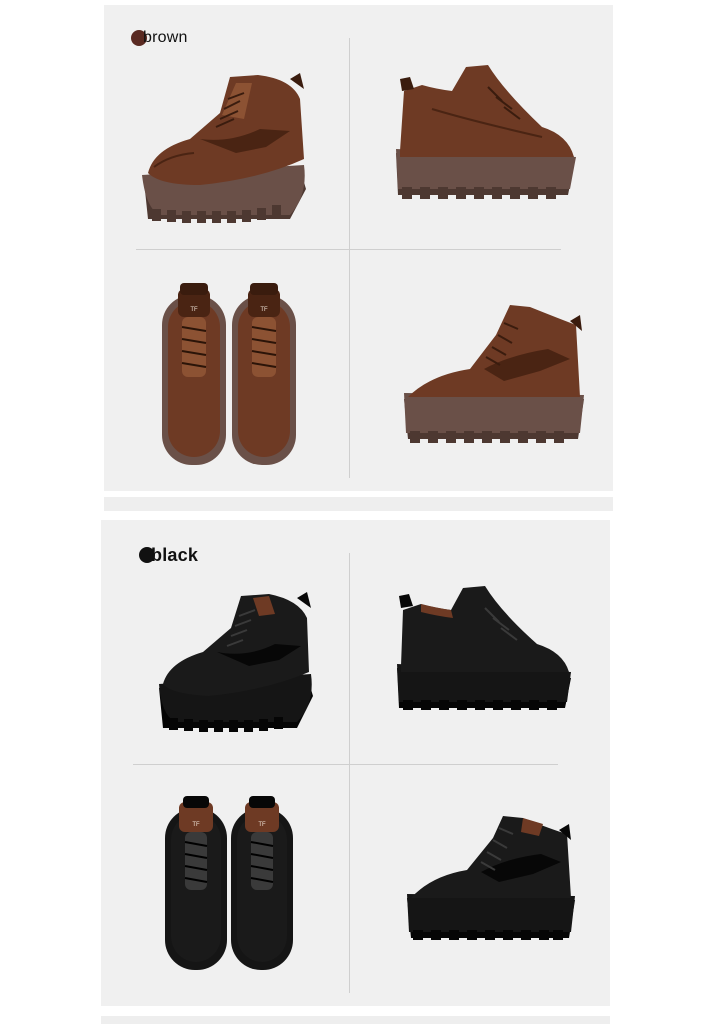 The image size is (716, 1024). Describe the element at coordinates (175, 554) in the screenshot. I see `color-name: black` at that location.